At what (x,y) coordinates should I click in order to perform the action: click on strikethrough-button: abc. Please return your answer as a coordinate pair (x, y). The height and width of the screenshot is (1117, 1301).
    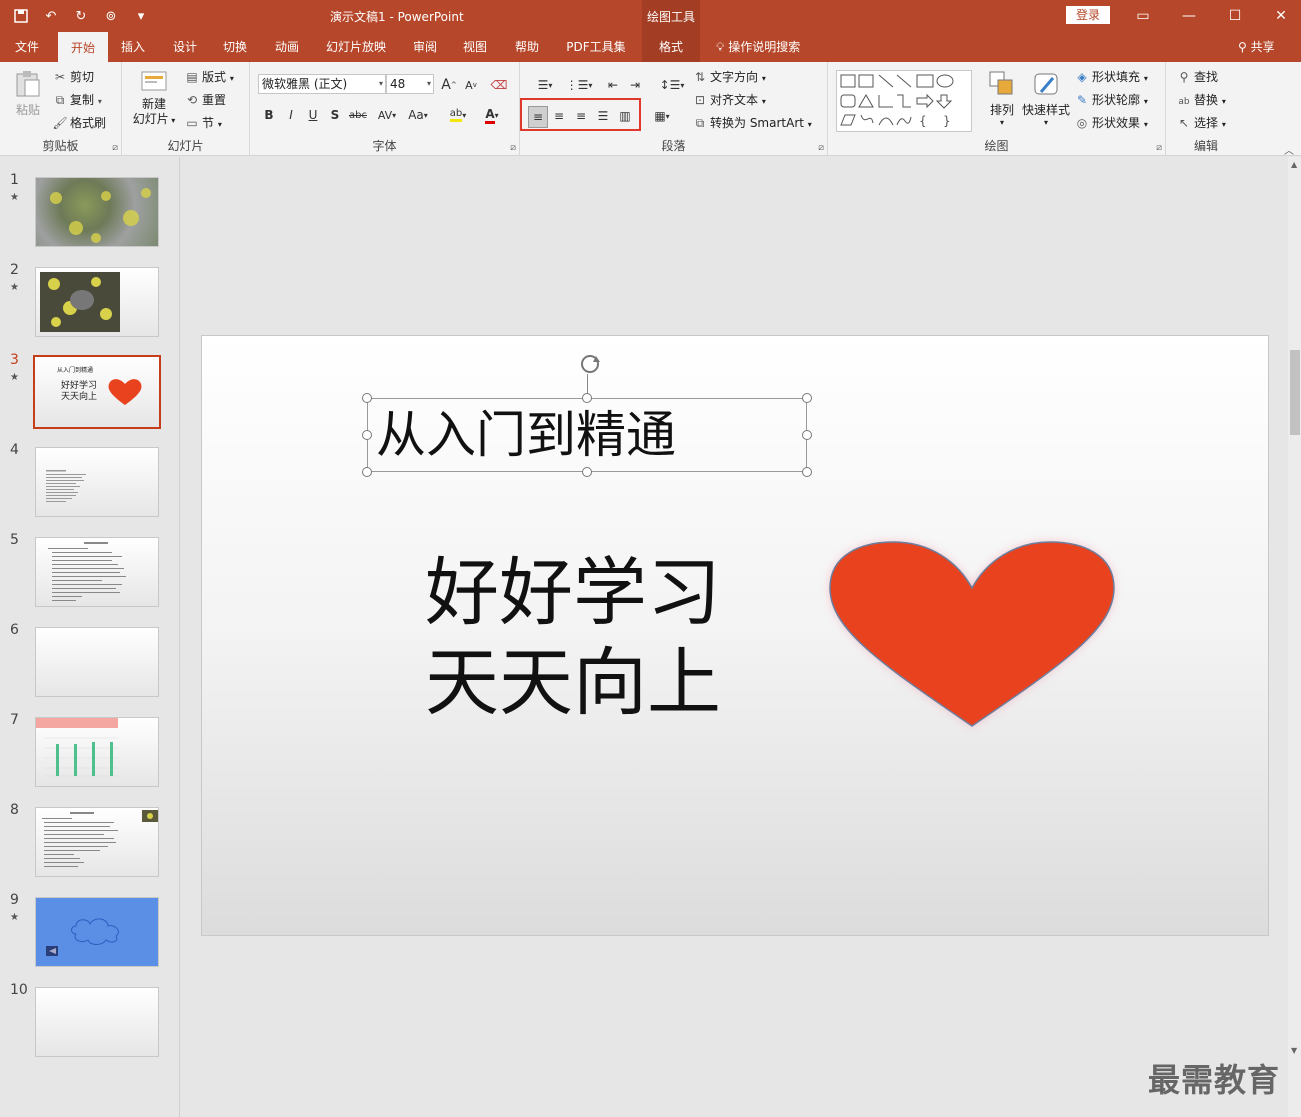
    Looking at the image, I should click on (358, 115).